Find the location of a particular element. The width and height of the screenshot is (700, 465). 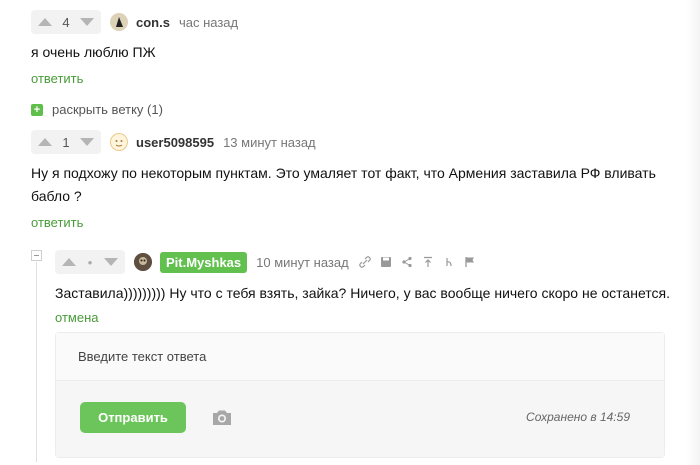

thread-line is located at coordinates (36, 362).